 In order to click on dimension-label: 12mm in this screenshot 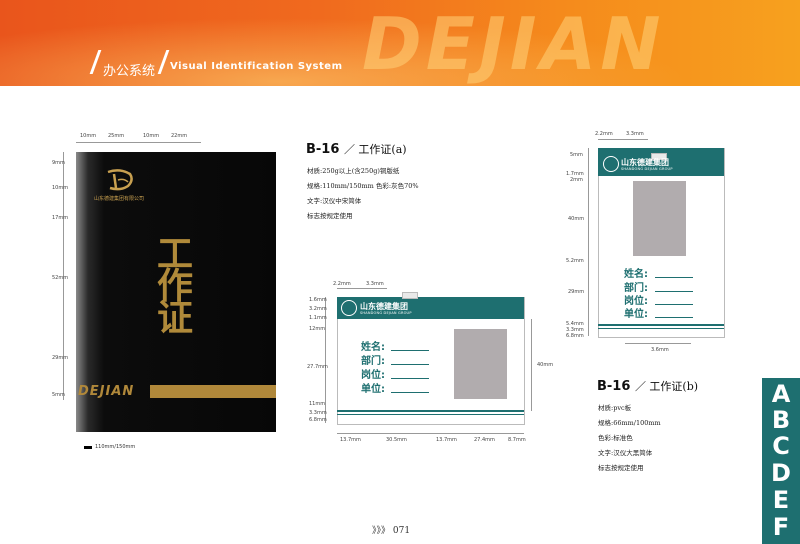, I will do `click(317, 329)`.